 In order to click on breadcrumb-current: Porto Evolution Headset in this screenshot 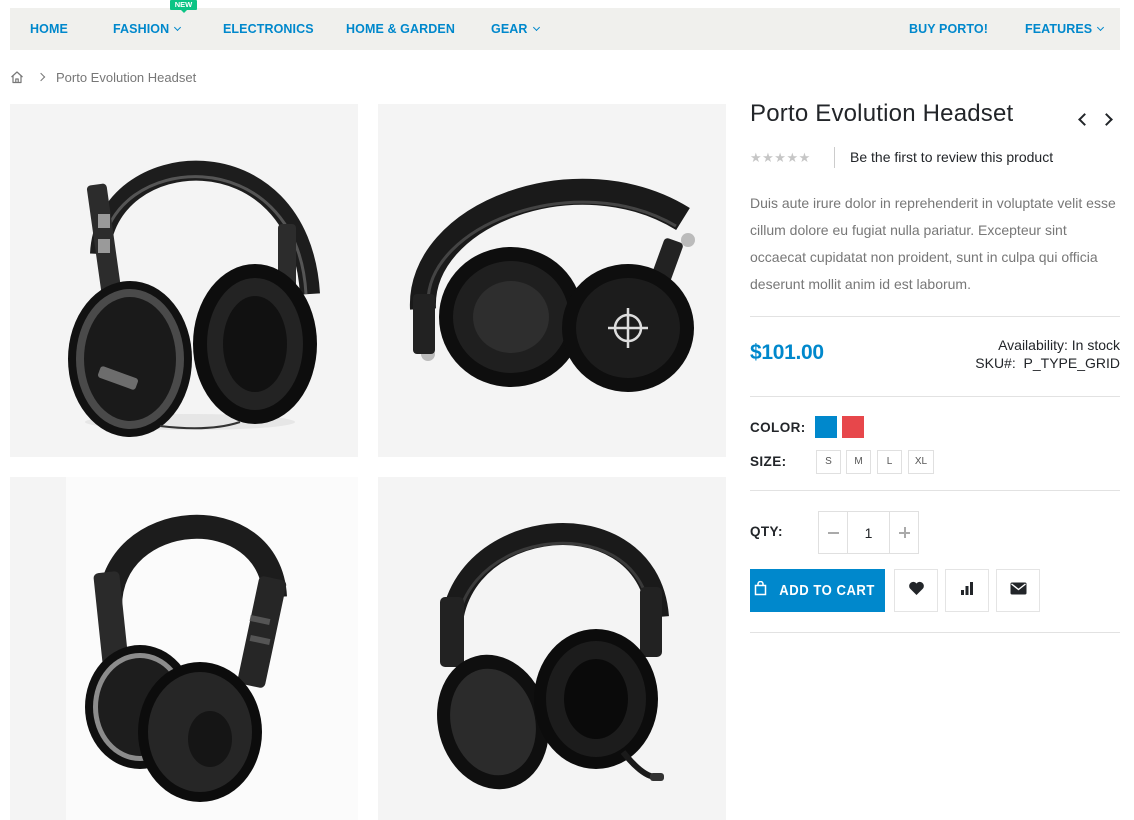, I will do `click(126, 77)`.